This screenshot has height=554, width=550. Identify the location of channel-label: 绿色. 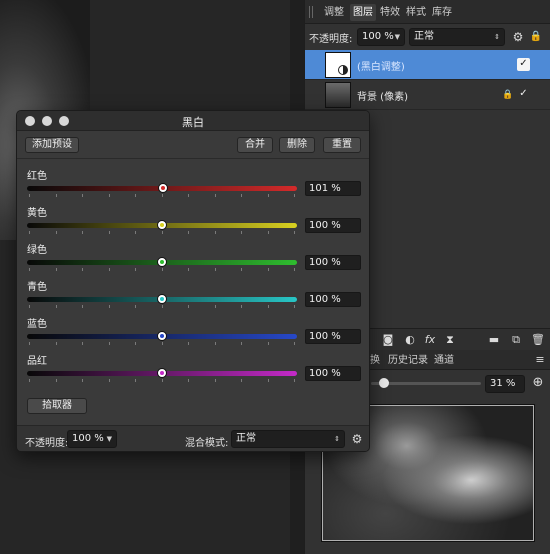
(37, 250).